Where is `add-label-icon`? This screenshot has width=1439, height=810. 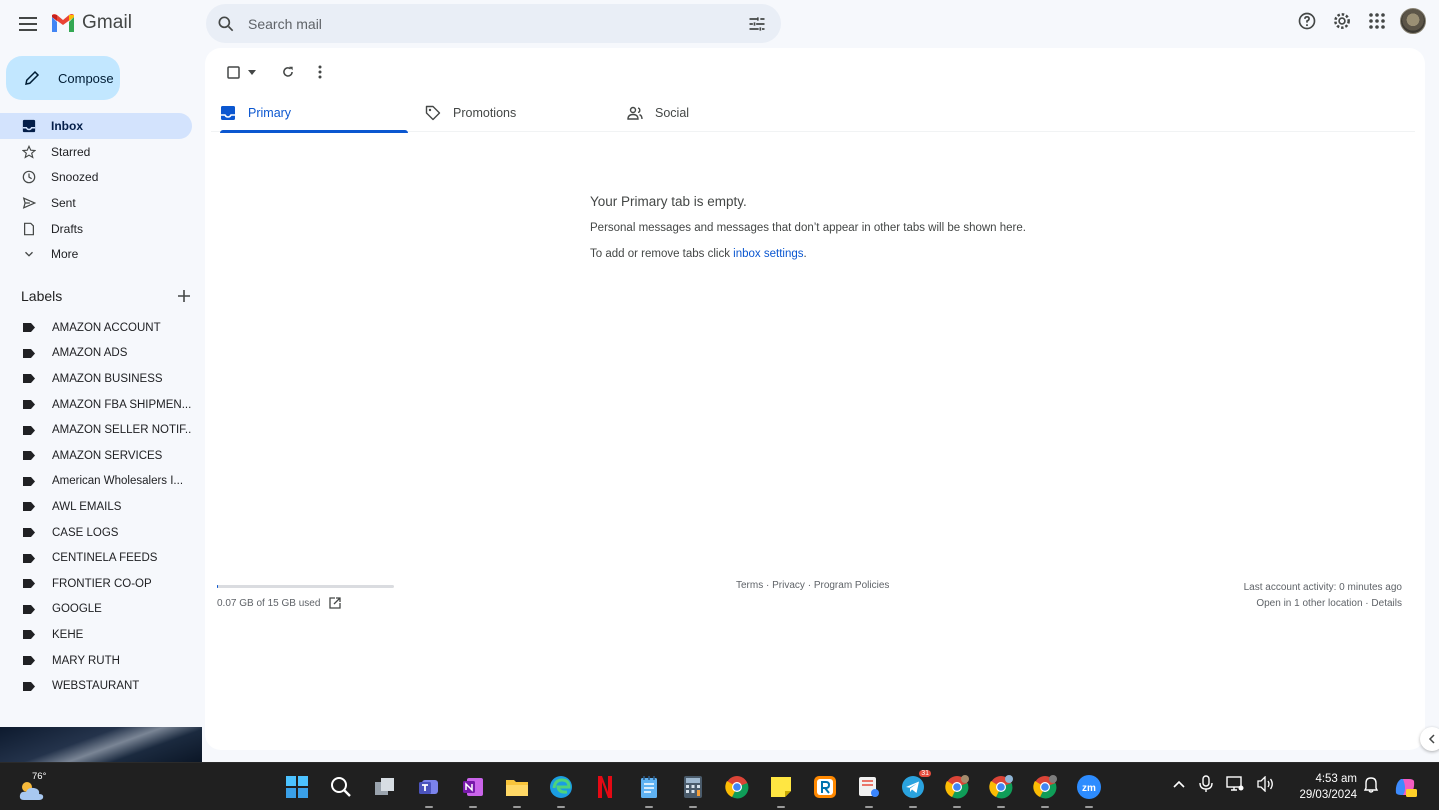 add-label-icon is located at coordinates (184, 296).